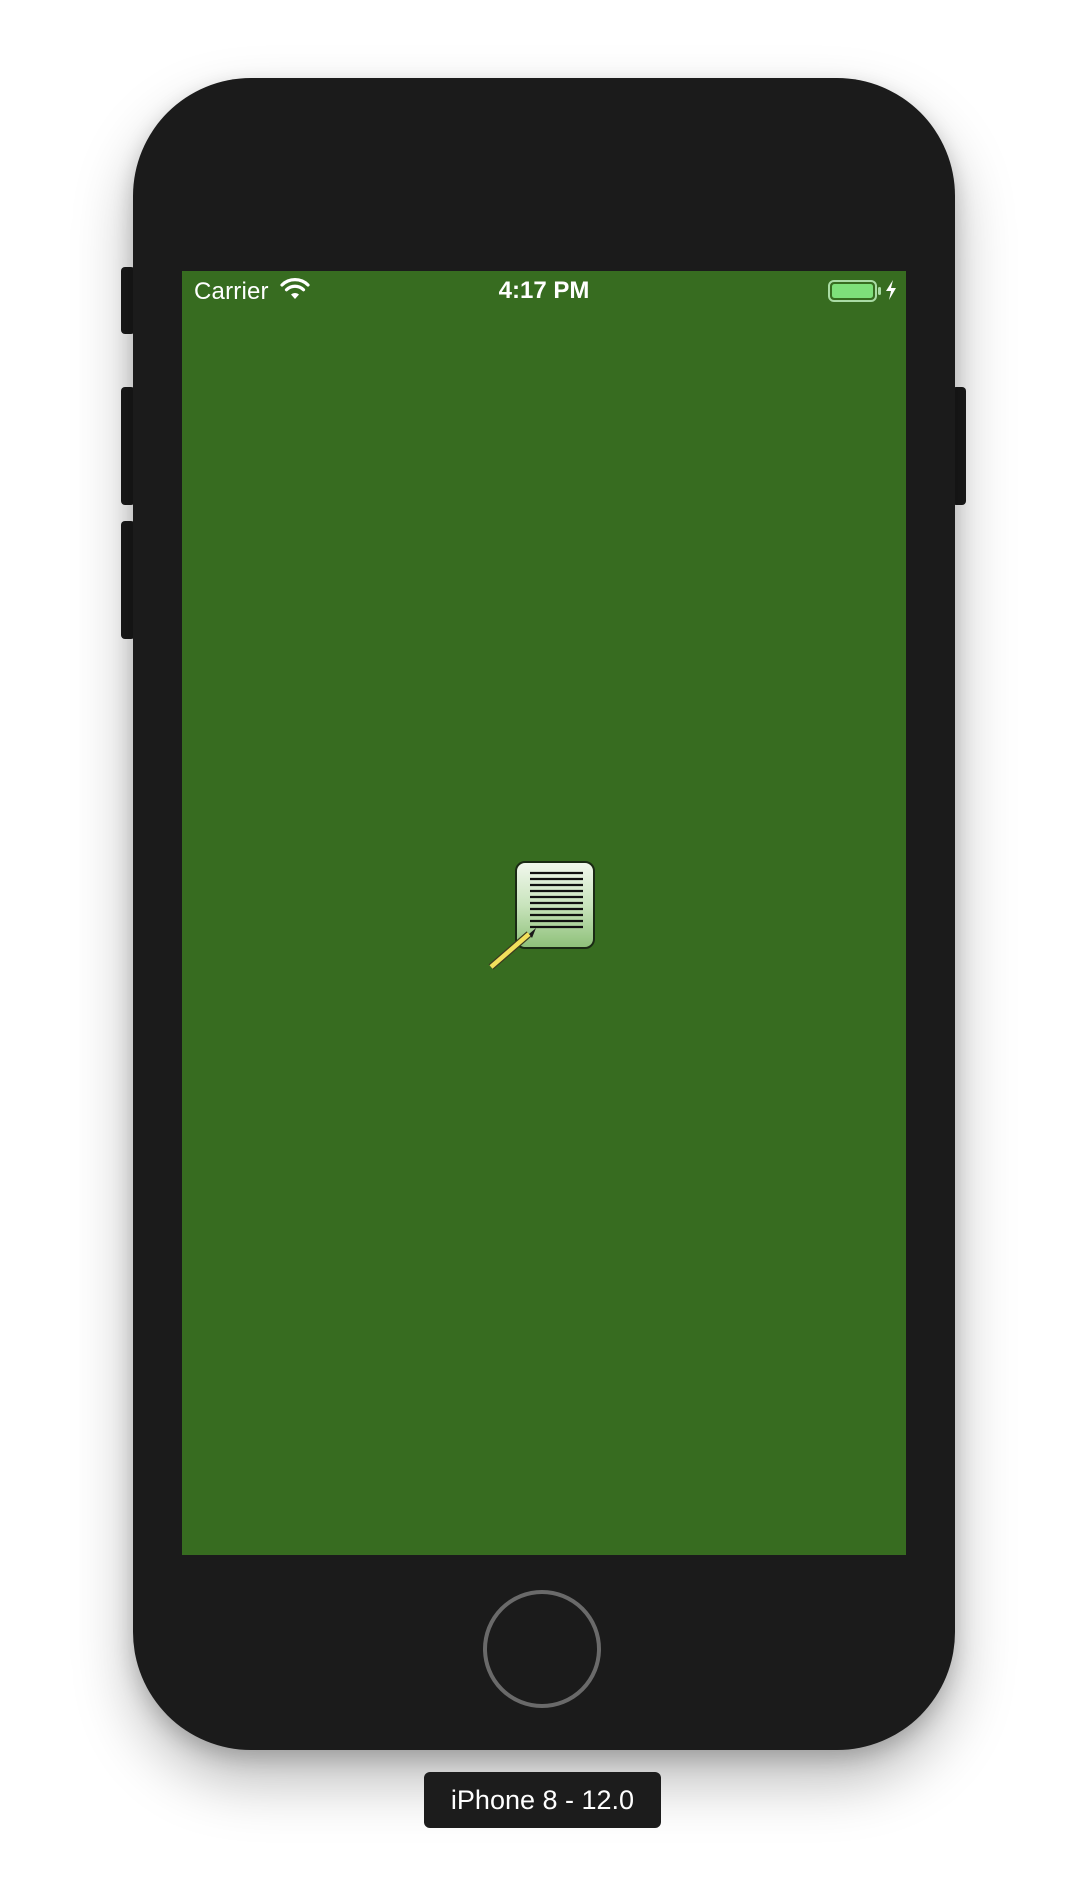  I want to click on status-time: 4:17 PM, so click(544, 290).